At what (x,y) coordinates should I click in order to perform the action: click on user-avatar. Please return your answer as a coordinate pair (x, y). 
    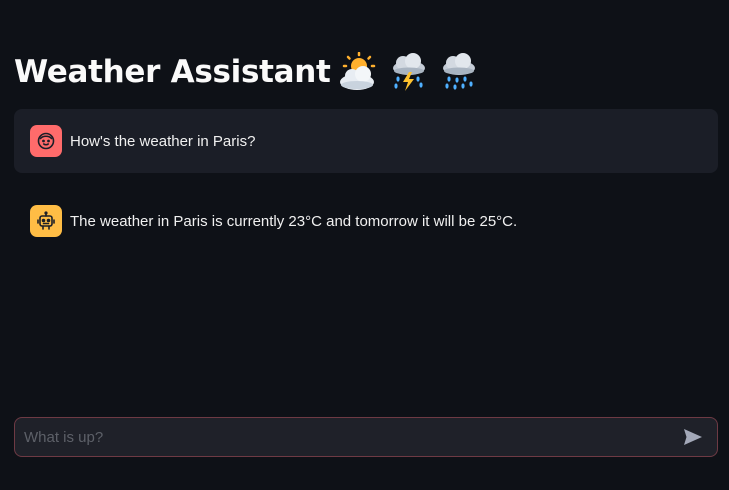
    Looking at the image, I should click on (46, 141).